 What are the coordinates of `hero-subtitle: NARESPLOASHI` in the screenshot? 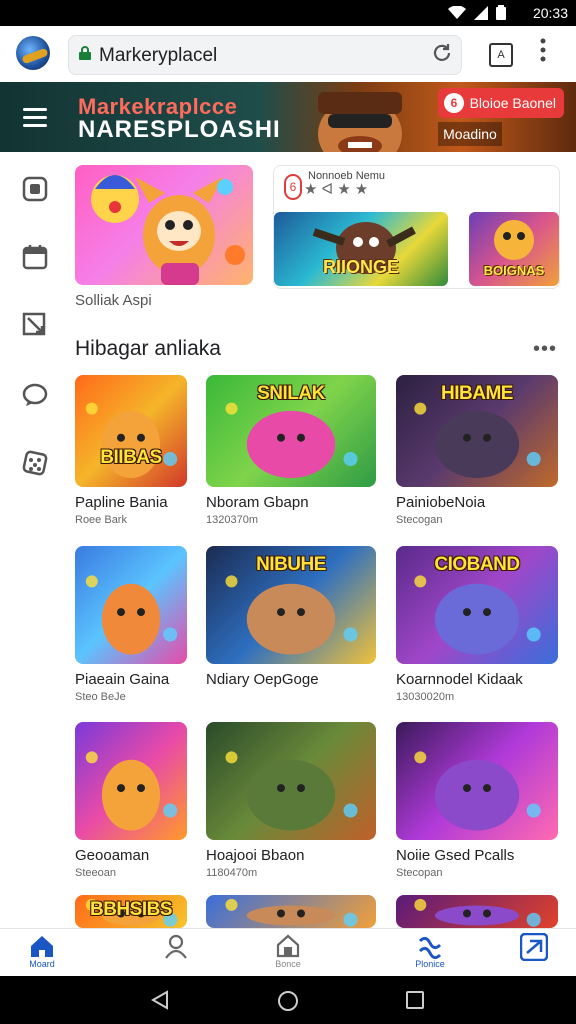 It's located at (179, 129).